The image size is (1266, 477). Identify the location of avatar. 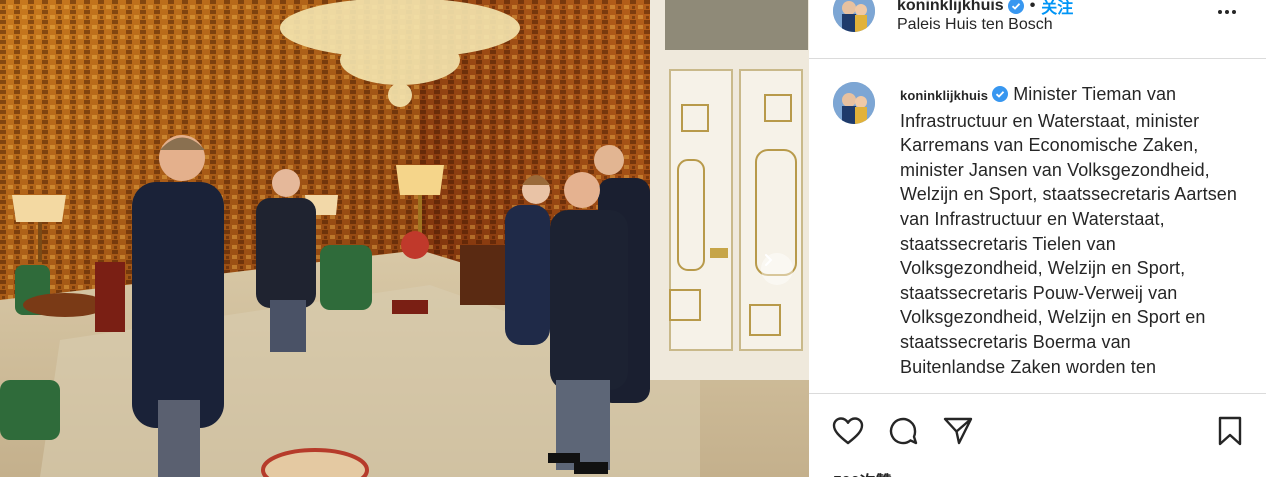
(854, 16).